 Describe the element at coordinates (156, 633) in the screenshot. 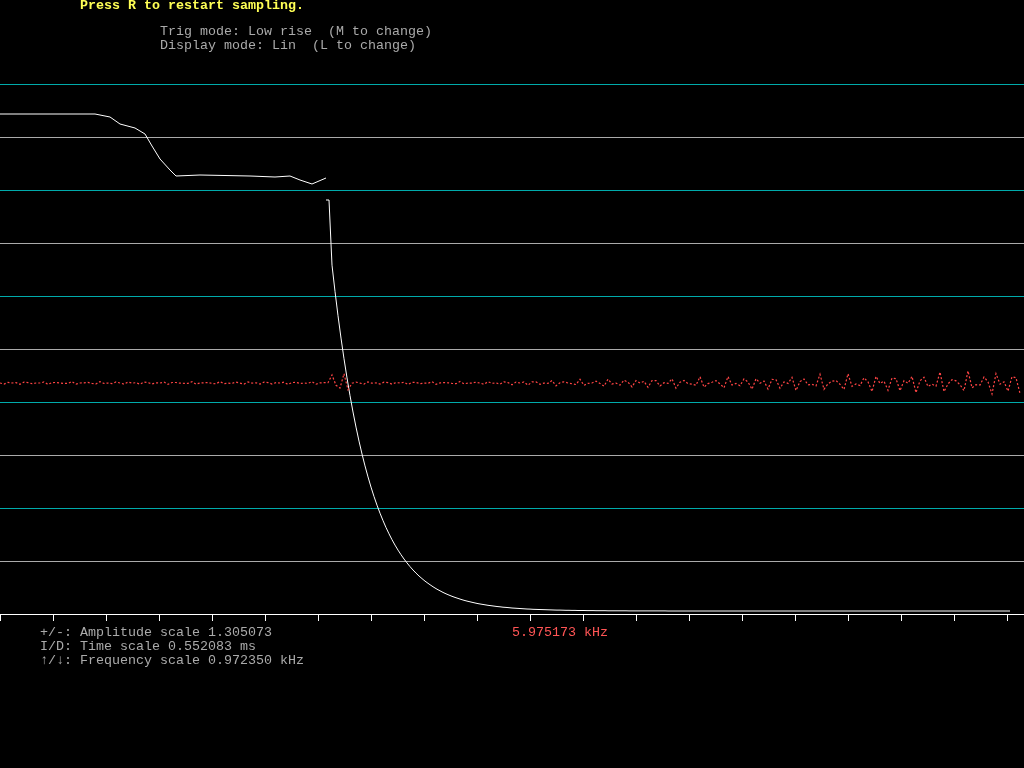

I see `control-hint: +/-: Amplitude scale 1.305073` at that location.